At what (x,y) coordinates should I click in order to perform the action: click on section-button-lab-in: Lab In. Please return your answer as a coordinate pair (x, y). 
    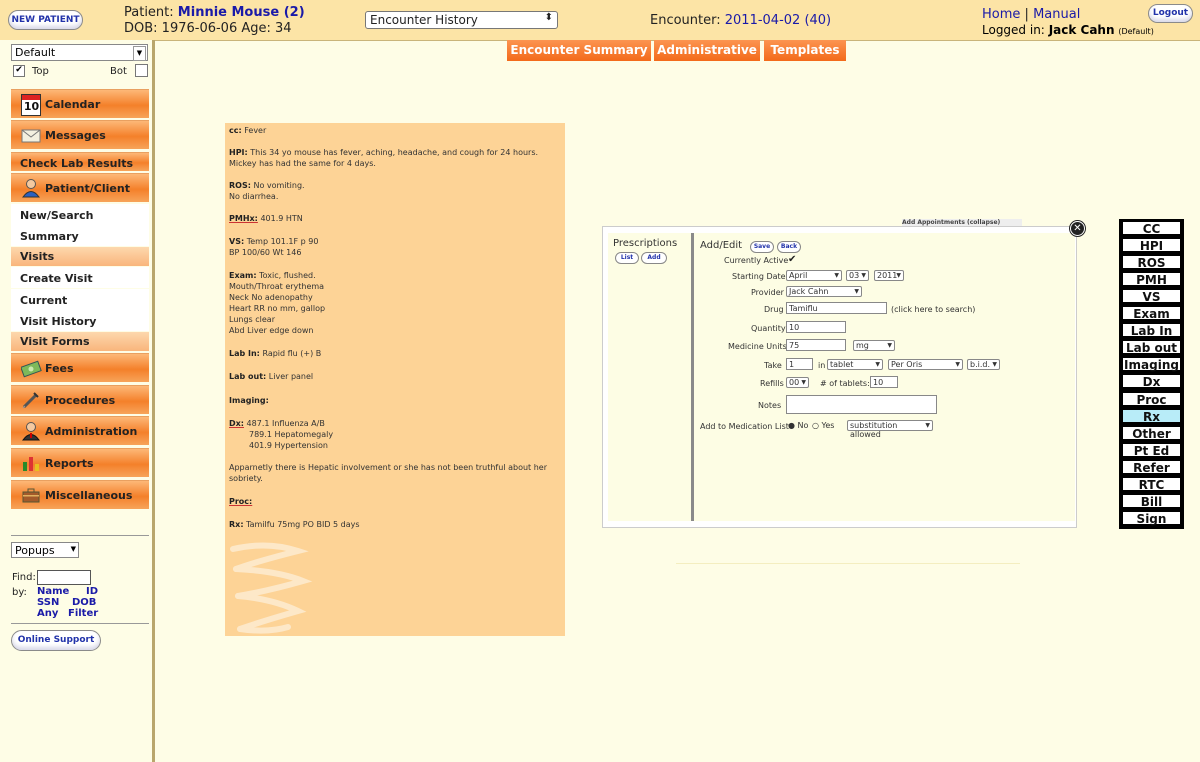
    Looking at the image, I should click on (1151, 331).